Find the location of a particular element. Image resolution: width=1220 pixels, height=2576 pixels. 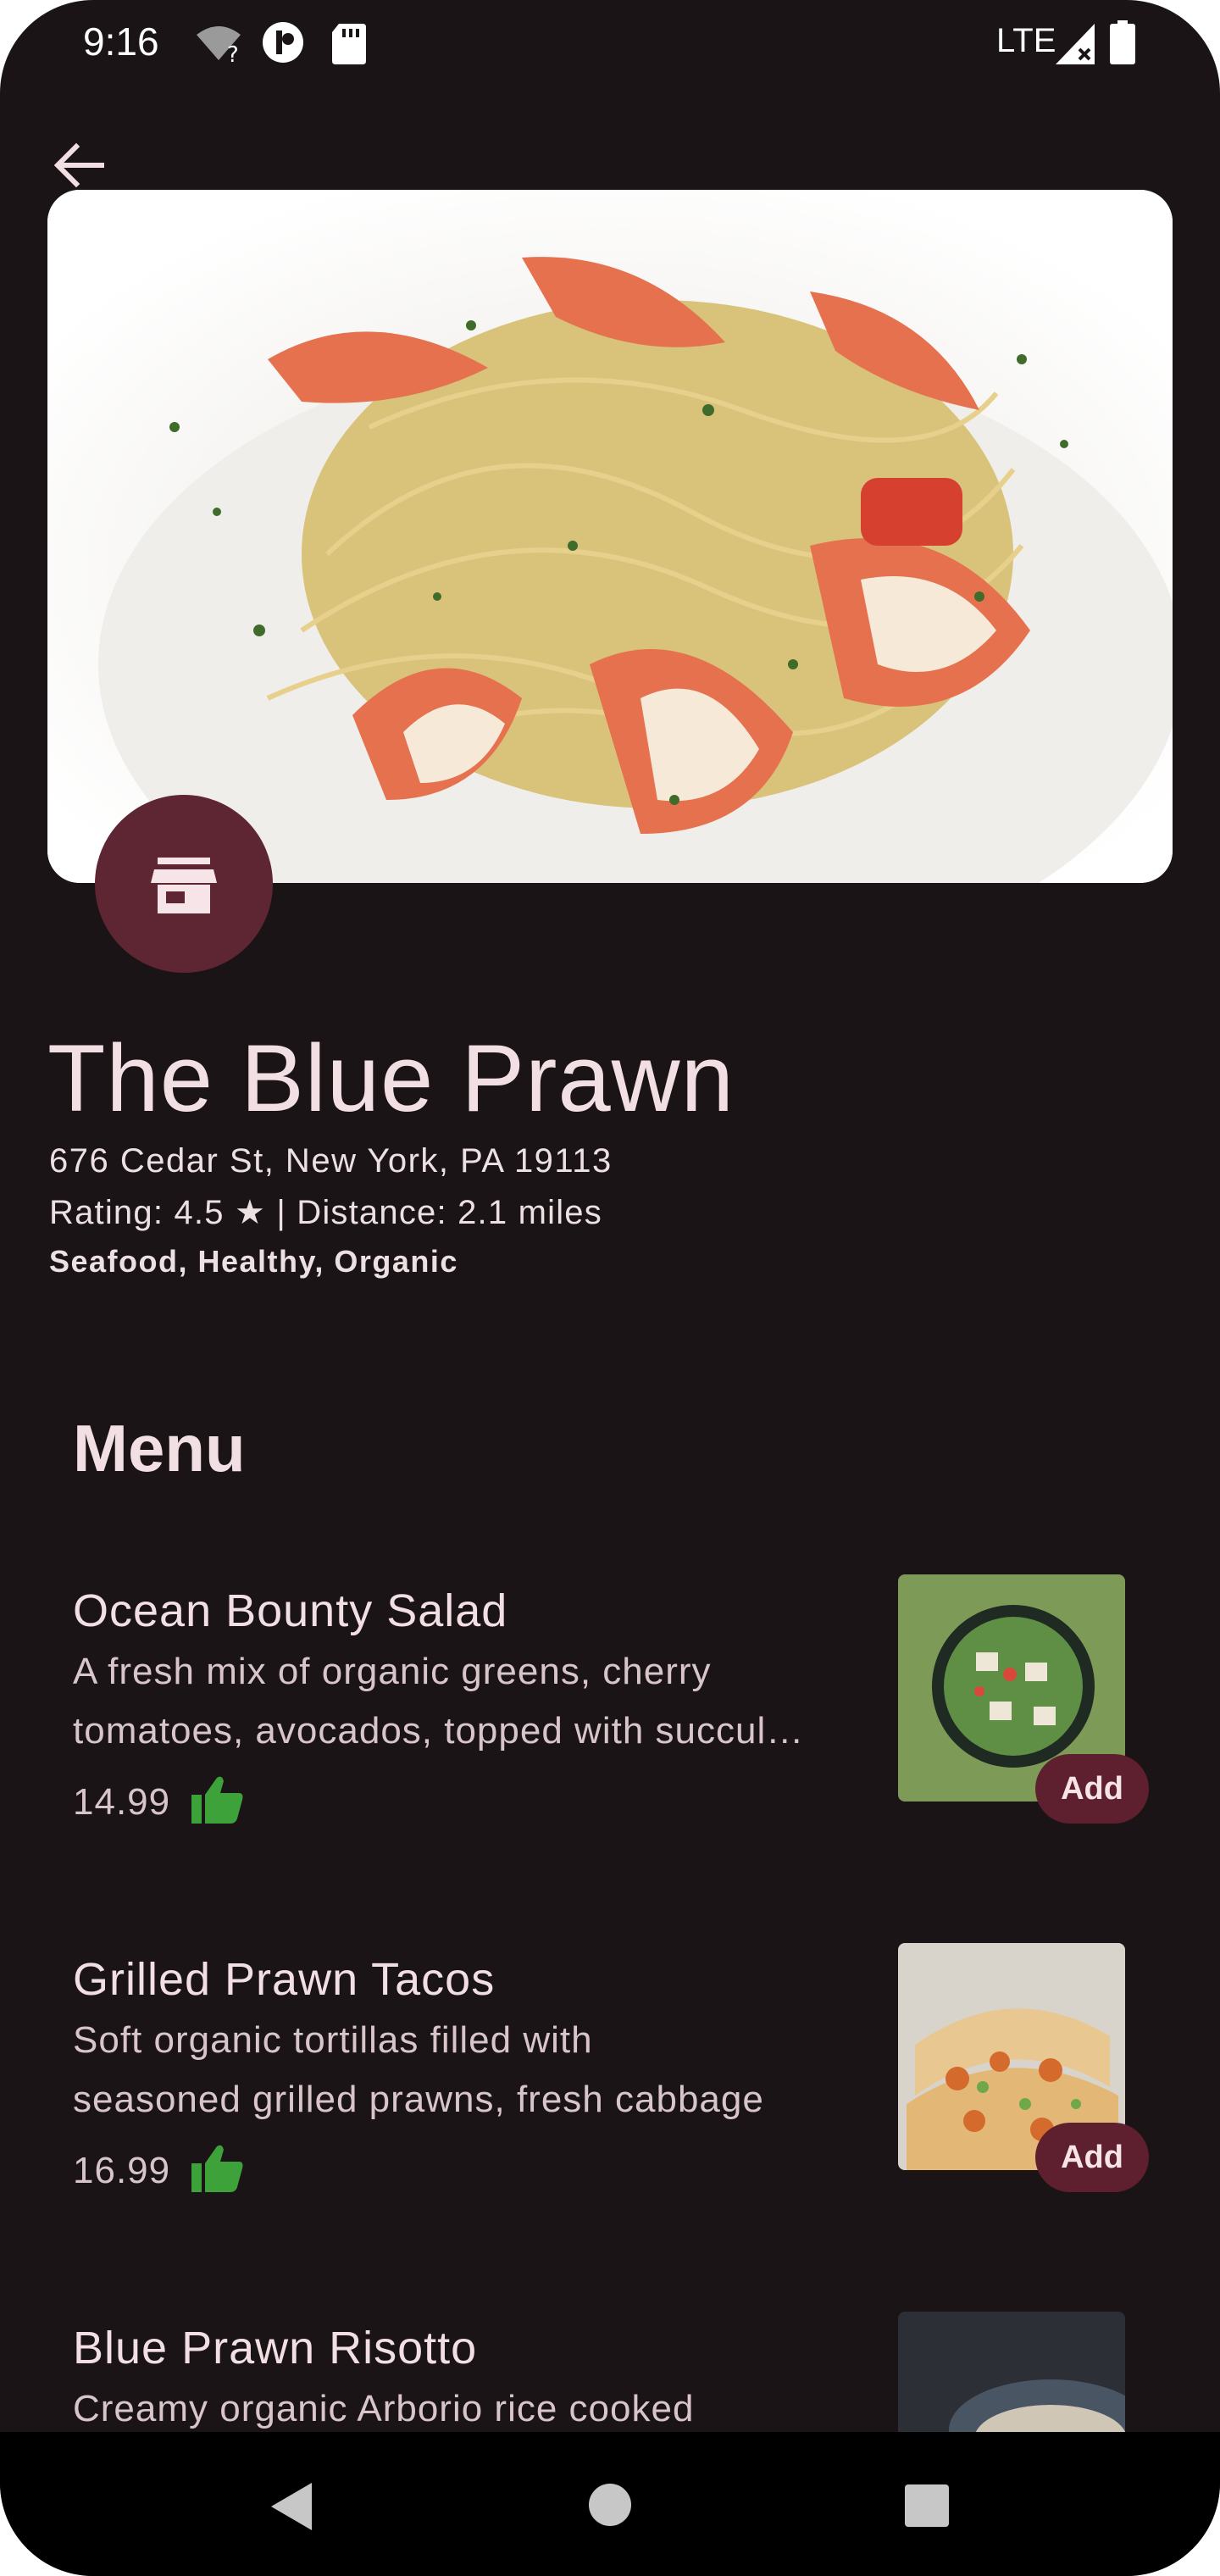

app-notification-icon is located at coordinates (283, 42).